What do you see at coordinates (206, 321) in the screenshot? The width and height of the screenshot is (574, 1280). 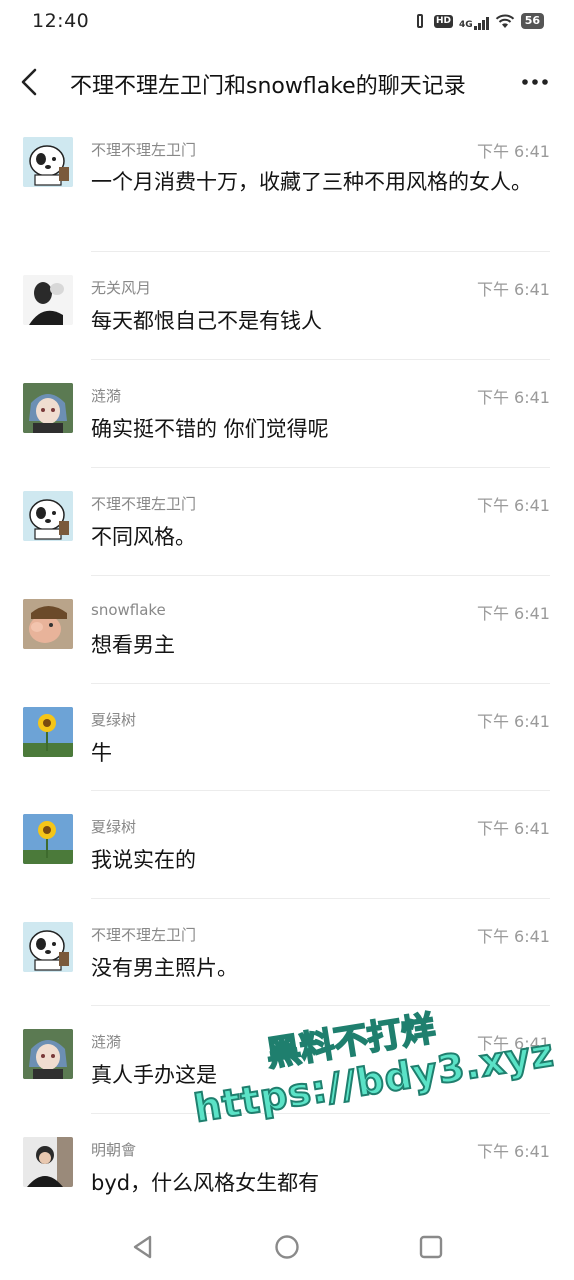 I see `message-text: 每天都恨自己不是有钱人` at bounding box center [206, 321].